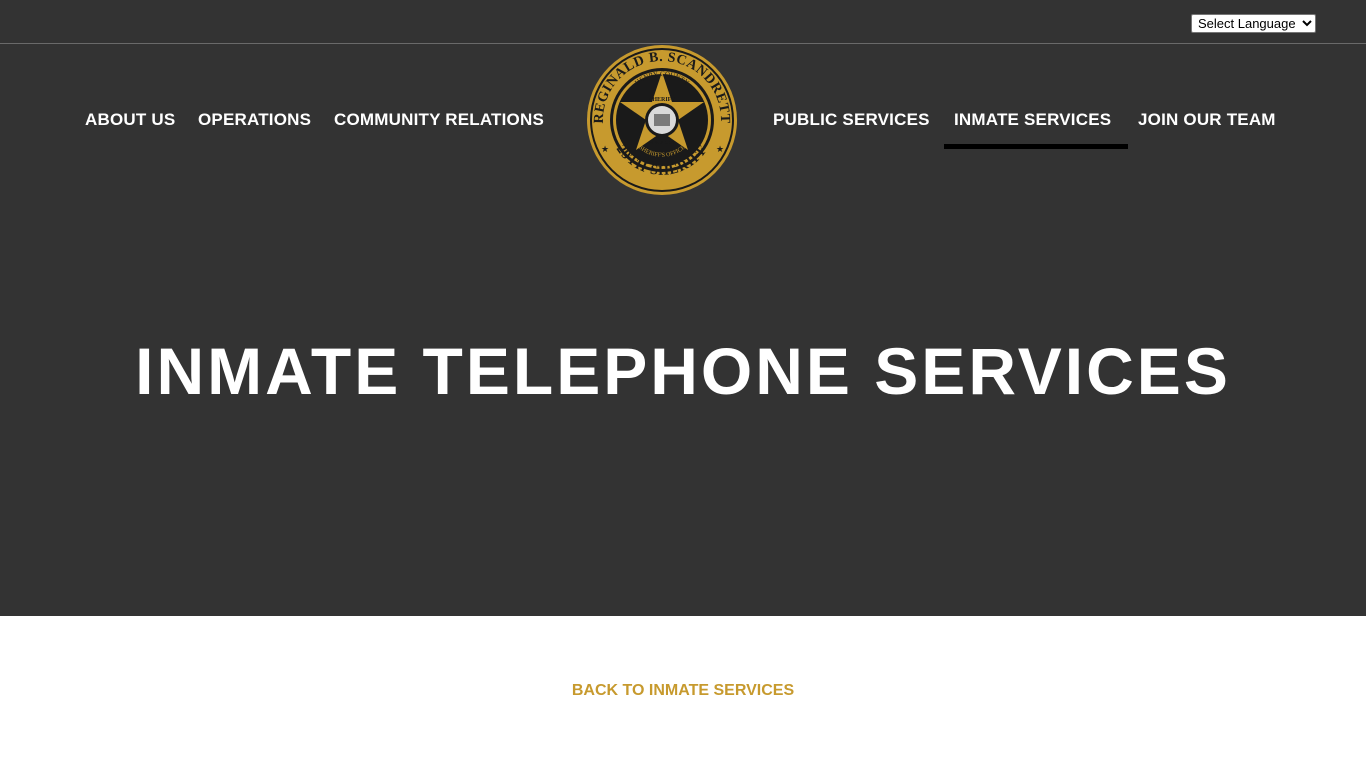  Describe the element at coordinates (439, 120) in the screenshot. I see `nav-community-relations: COMMUNITY RELATIONS` at that location.